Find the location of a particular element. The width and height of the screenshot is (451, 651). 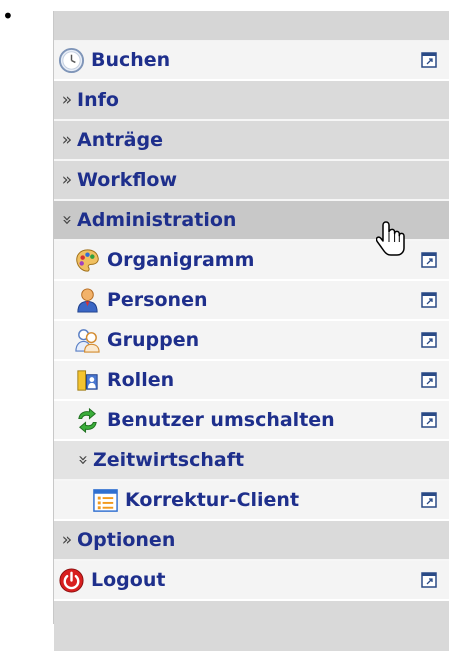

menu-footer-bar is located at coordinates (251, 626).